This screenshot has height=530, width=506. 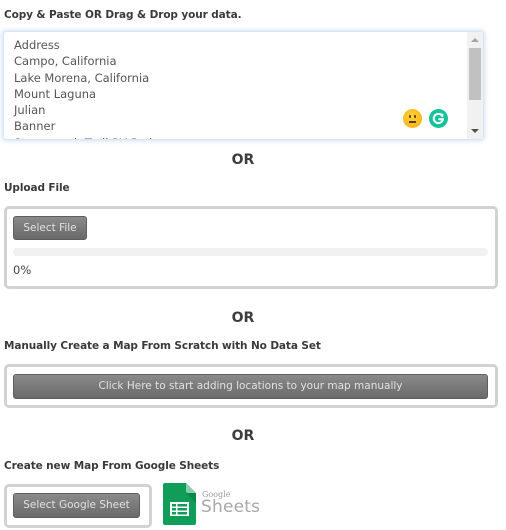 I want to click on paste-section-label: Copy & Paste OR Drag & Drop your data., so click(x=123, y=15).